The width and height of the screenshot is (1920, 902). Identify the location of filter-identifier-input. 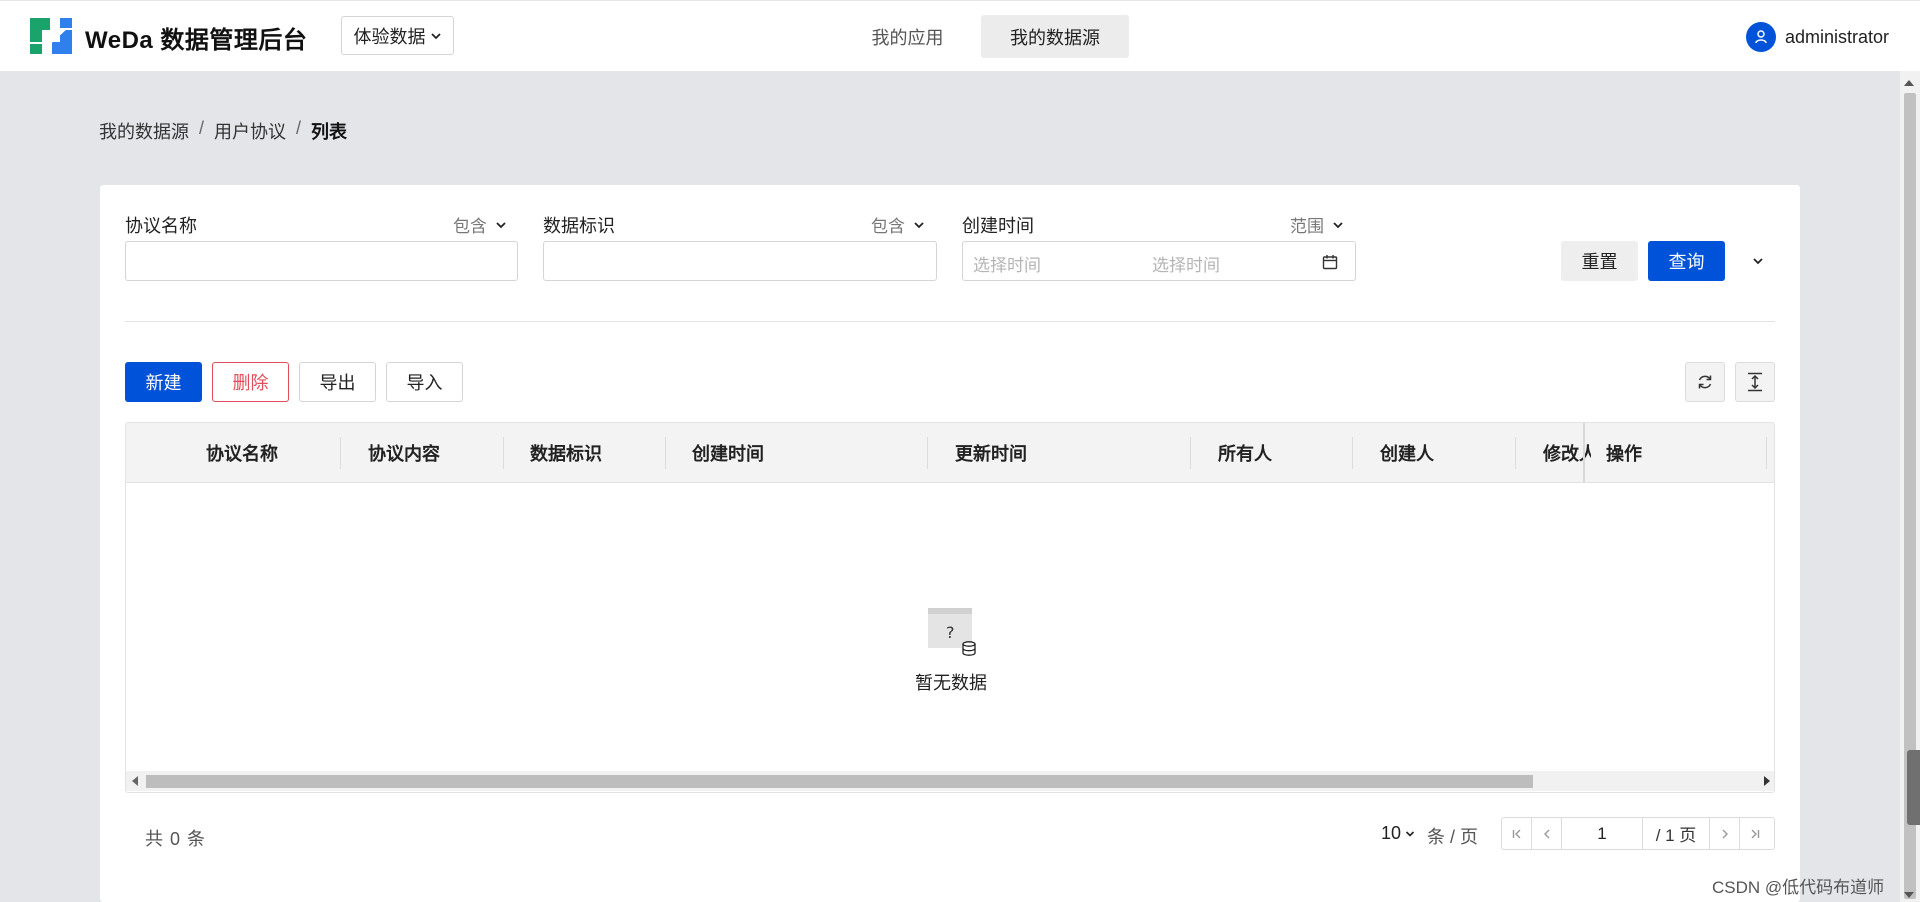
(740, 261).